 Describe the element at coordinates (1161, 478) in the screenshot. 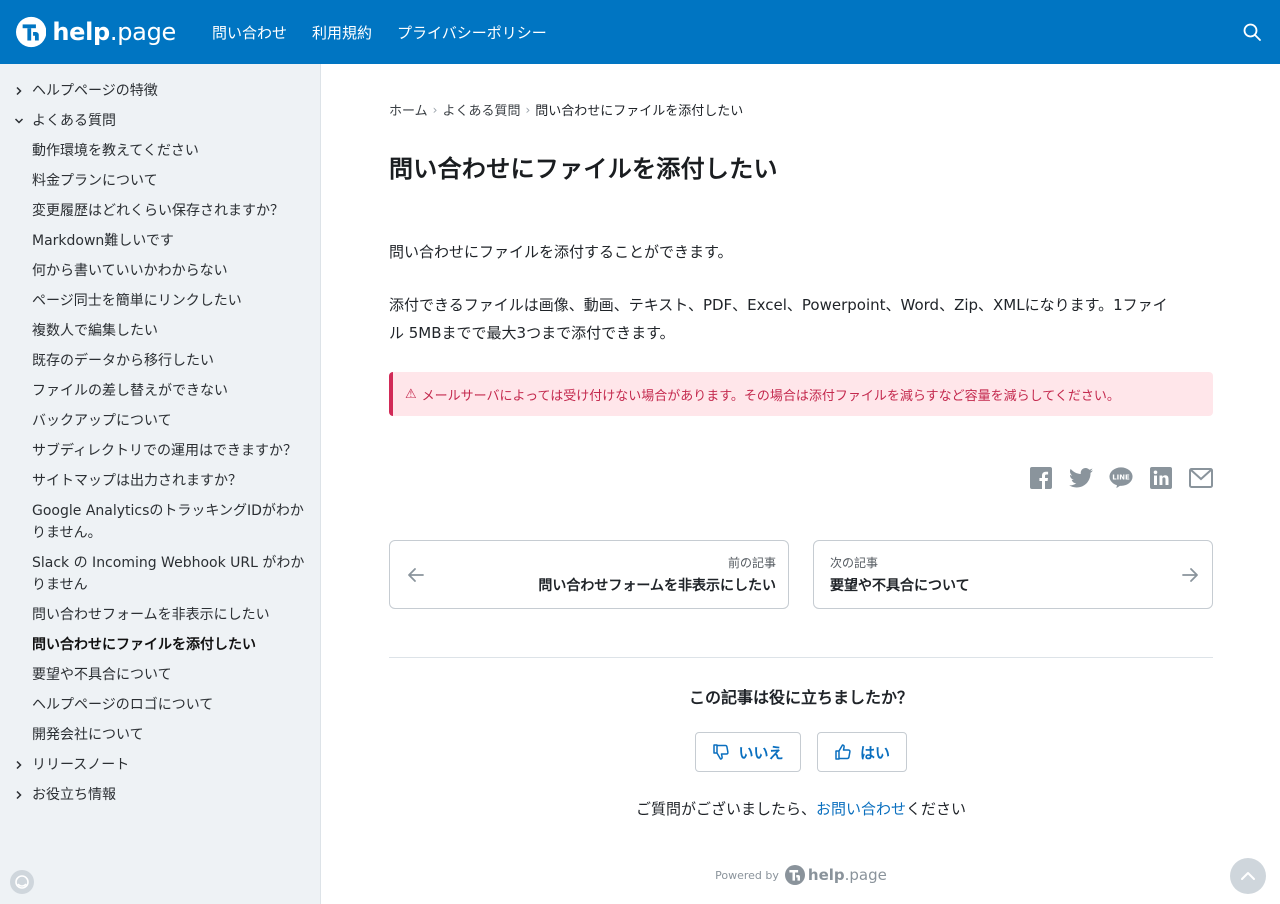

I see `linkedin-icon` at that location.